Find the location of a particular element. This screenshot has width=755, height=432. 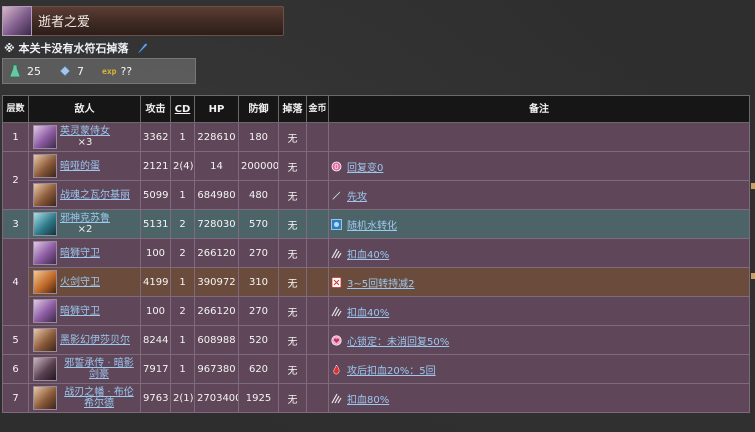

header-hp: HP is located at coordinates (216, 109).